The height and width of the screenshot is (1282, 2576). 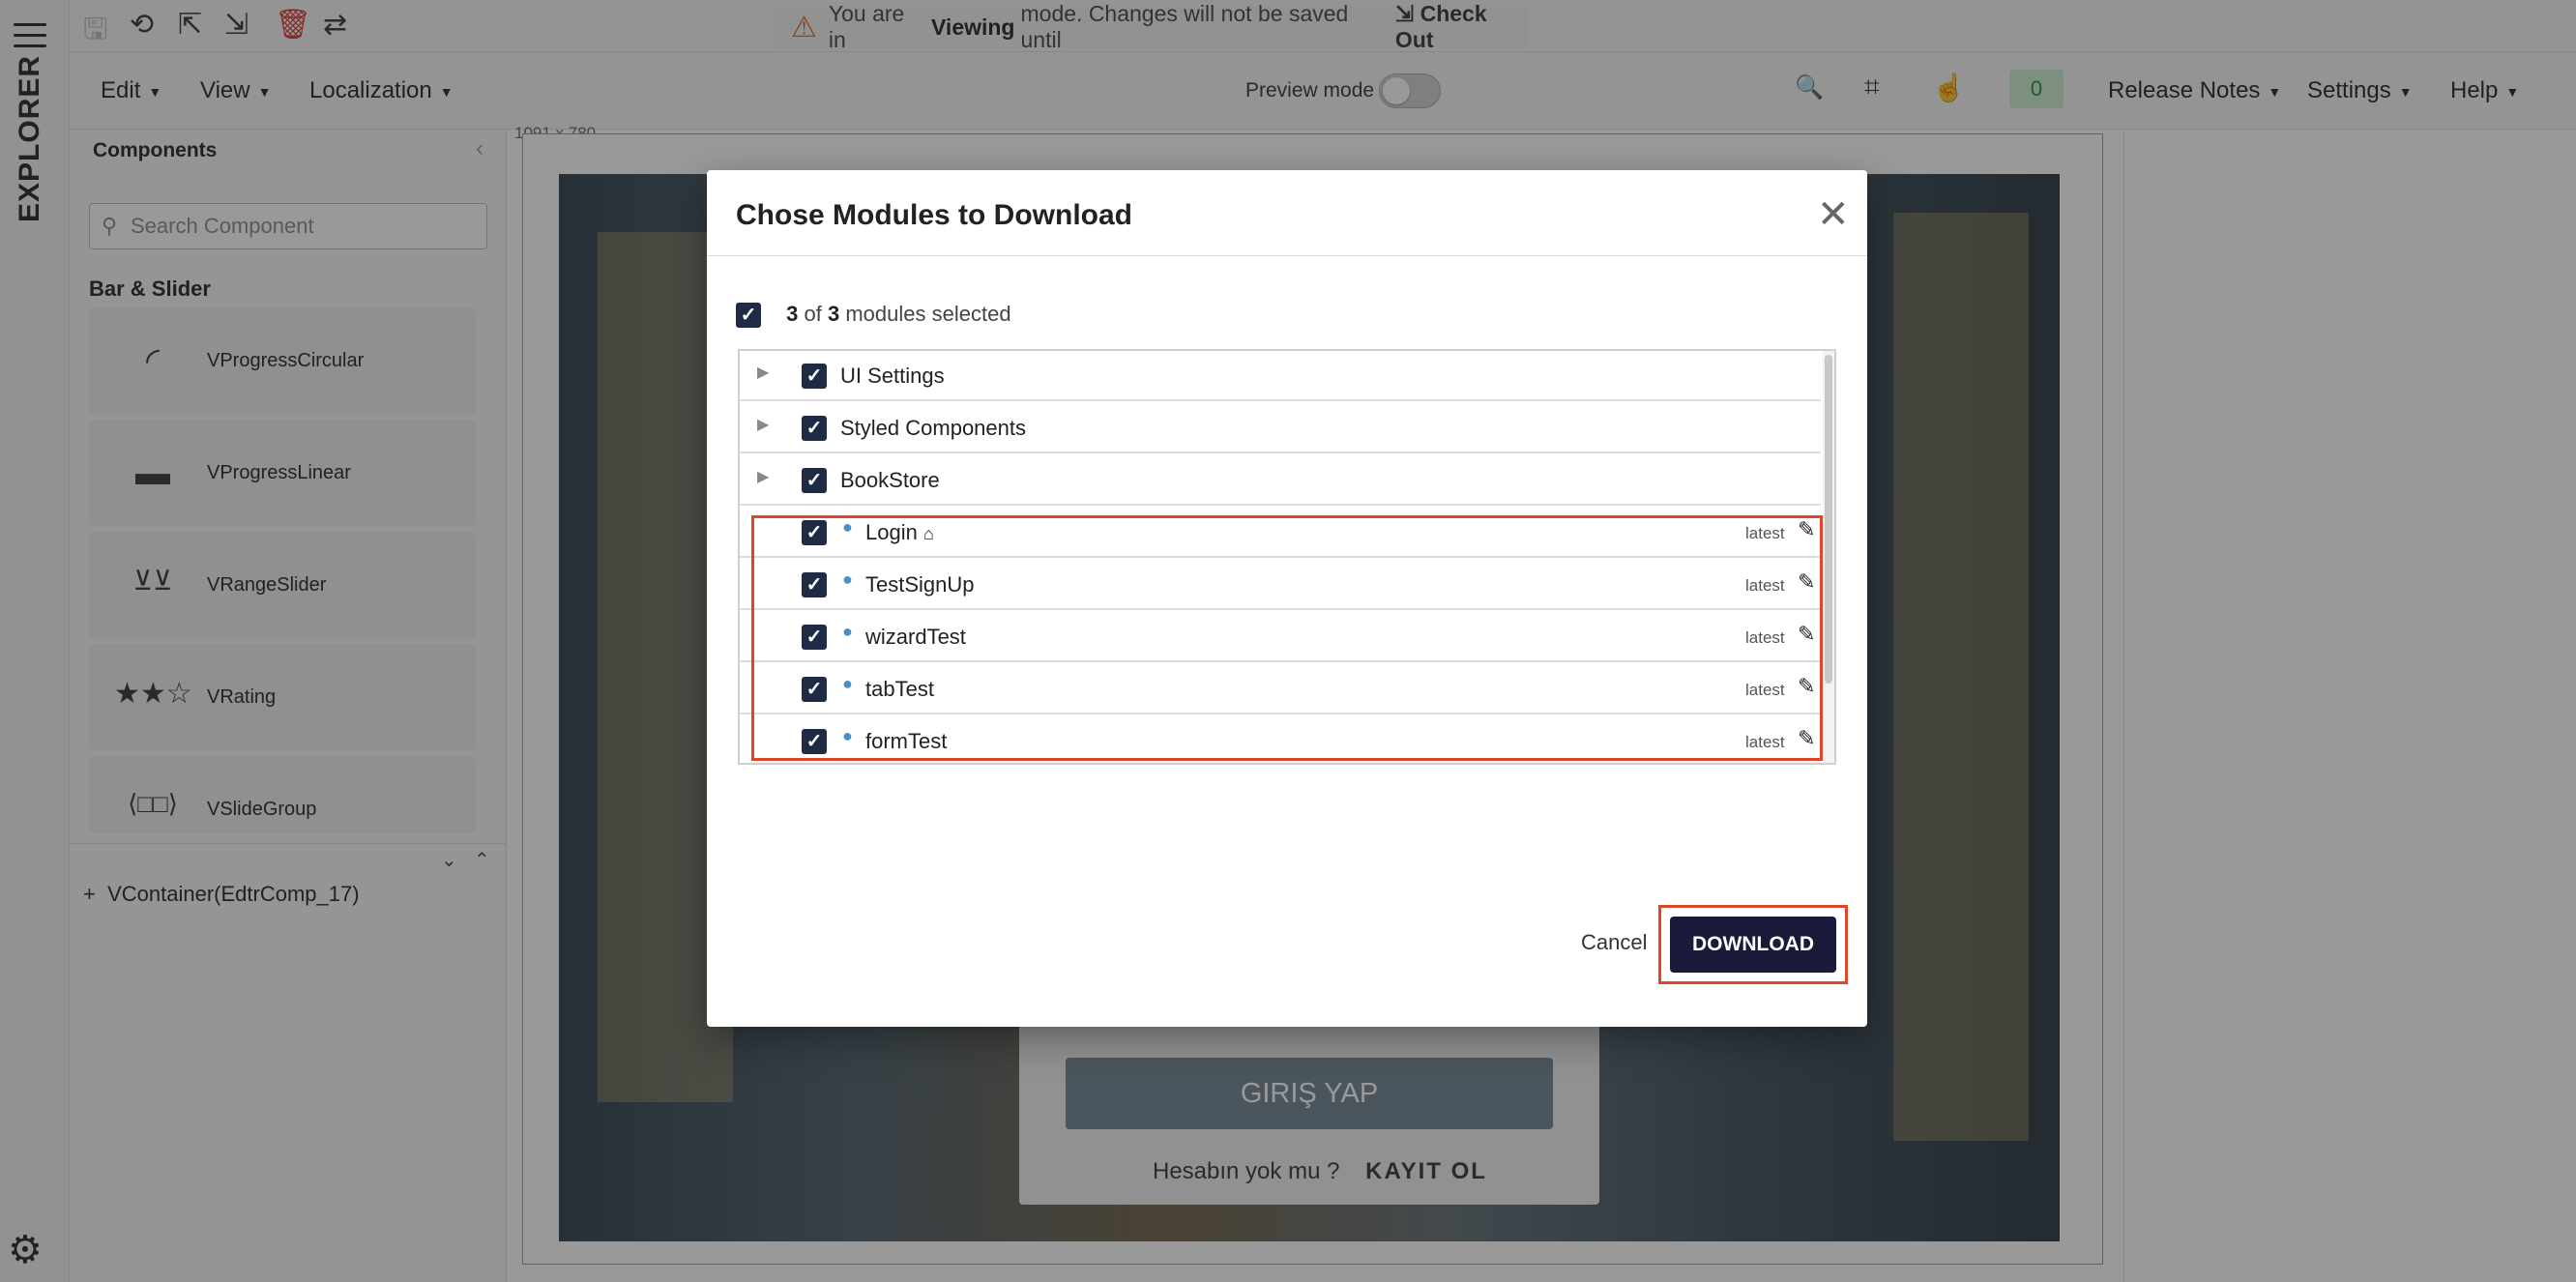 What do you see at coordinates (833, 314) in the screenshot?
I see `total-count: 3` at bounding box center [833, 314].